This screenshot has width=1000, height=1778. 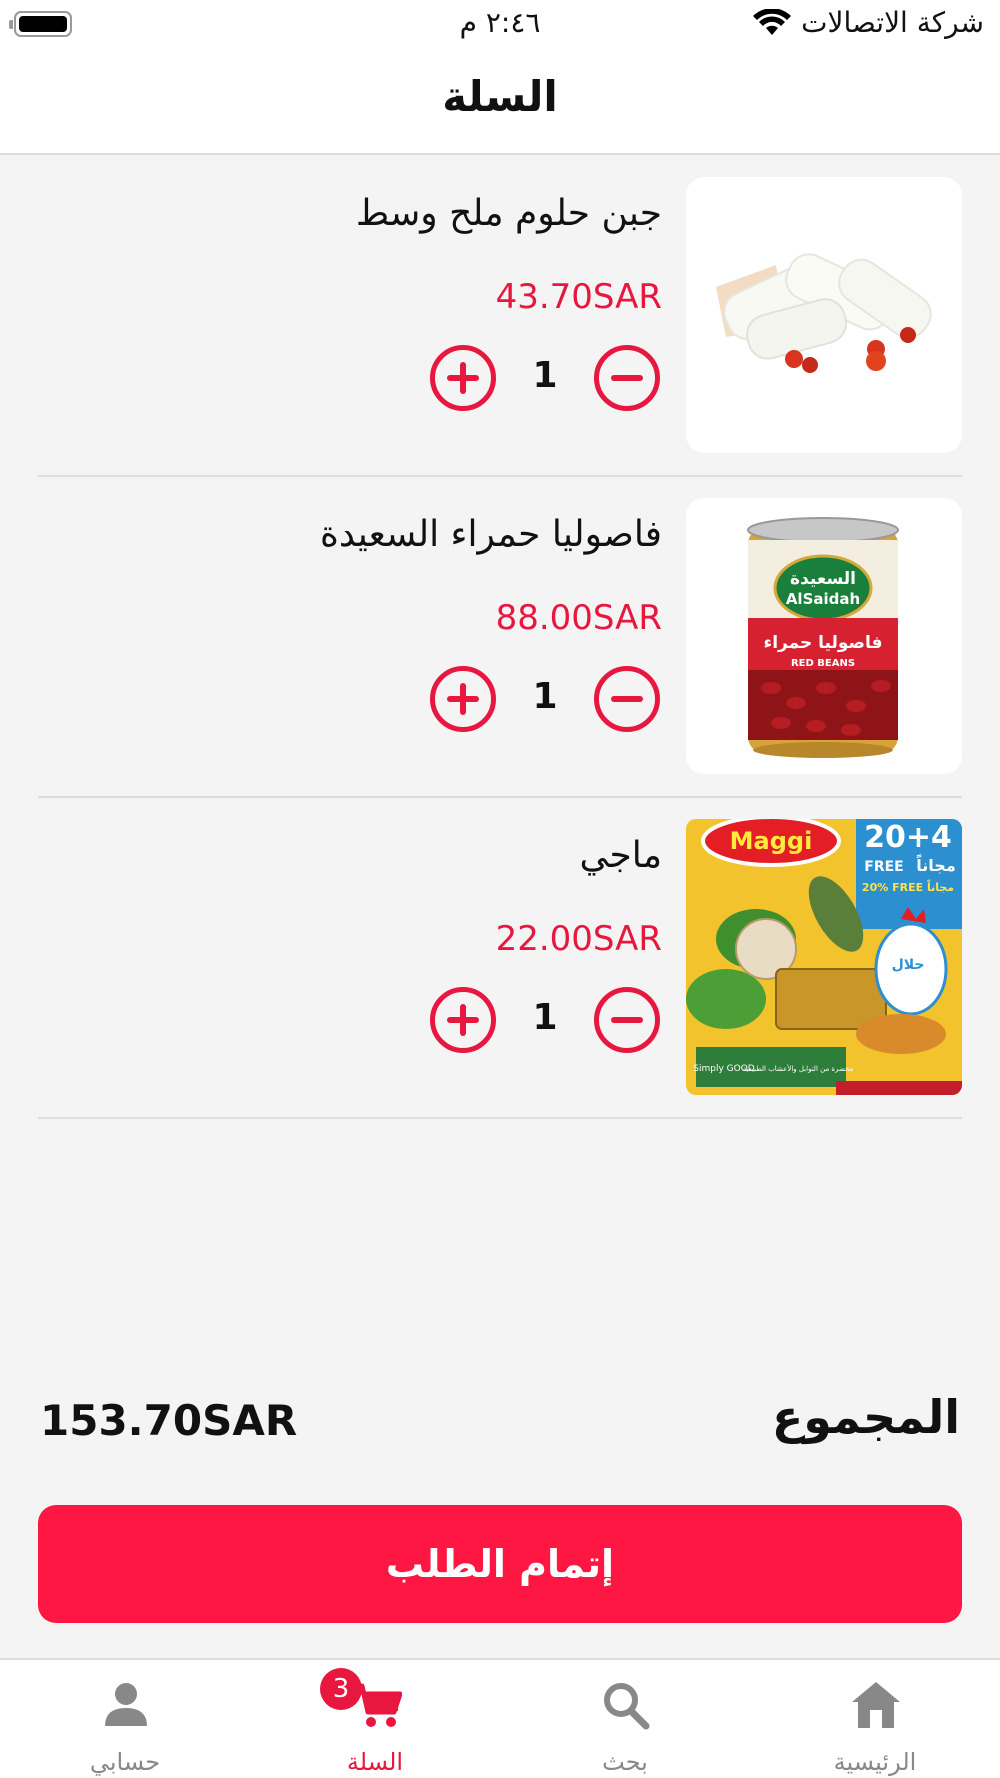 What do you see at coordinates (824, 315) in the screenshot?
I see `halloumi-cheese-image` at bounding box center [824, 315].